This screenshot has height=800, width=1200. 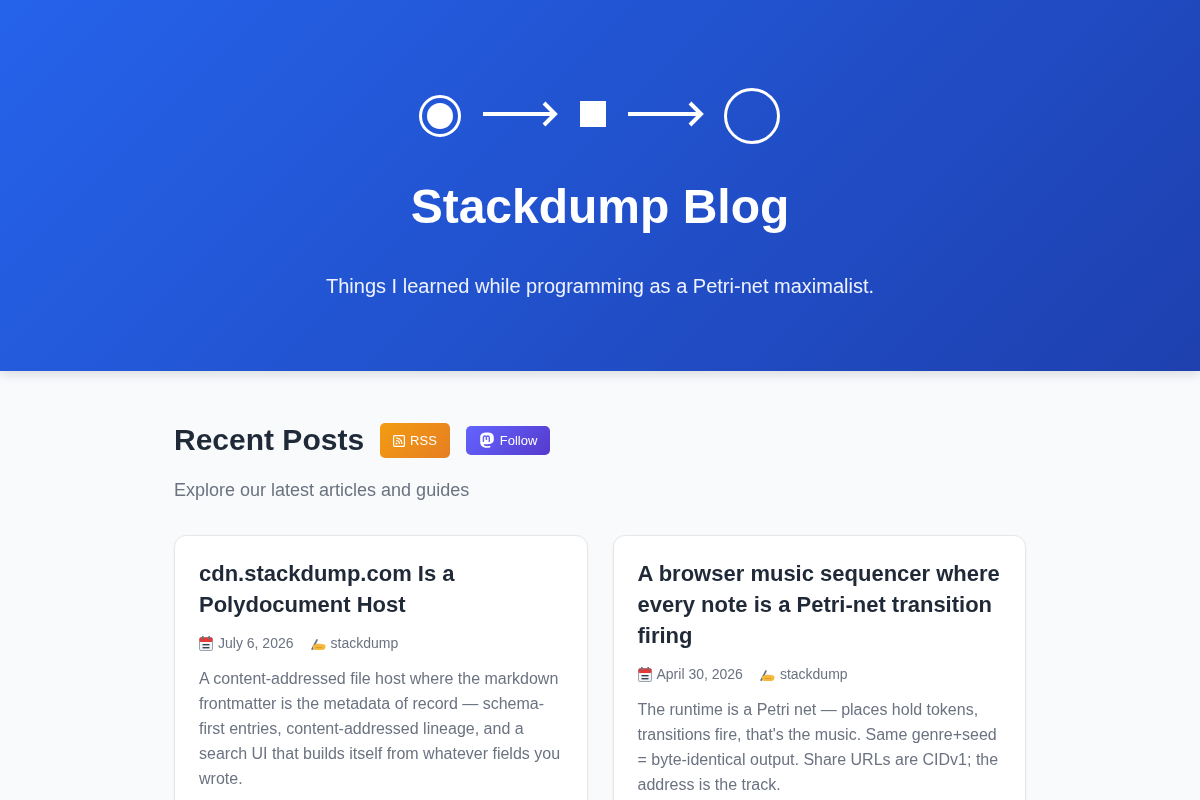 What do you see at coordinates (486, 440) in the screenshot?
I see `mastodon-icon` at bounding box center [486, 440].